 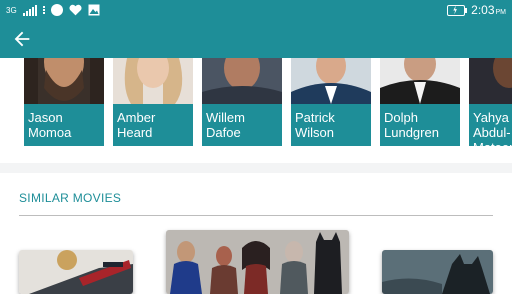 What do you see at coordinates (70, 198) in the screenshot?
I see `similar-movies-title: SIMILAR MOVIES` at bounding box center [70, 198].